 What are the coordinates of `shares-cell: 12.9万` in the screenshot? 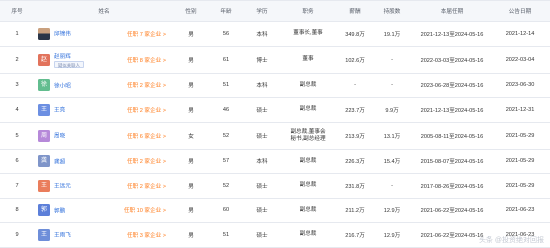 It's located at (392, 235).